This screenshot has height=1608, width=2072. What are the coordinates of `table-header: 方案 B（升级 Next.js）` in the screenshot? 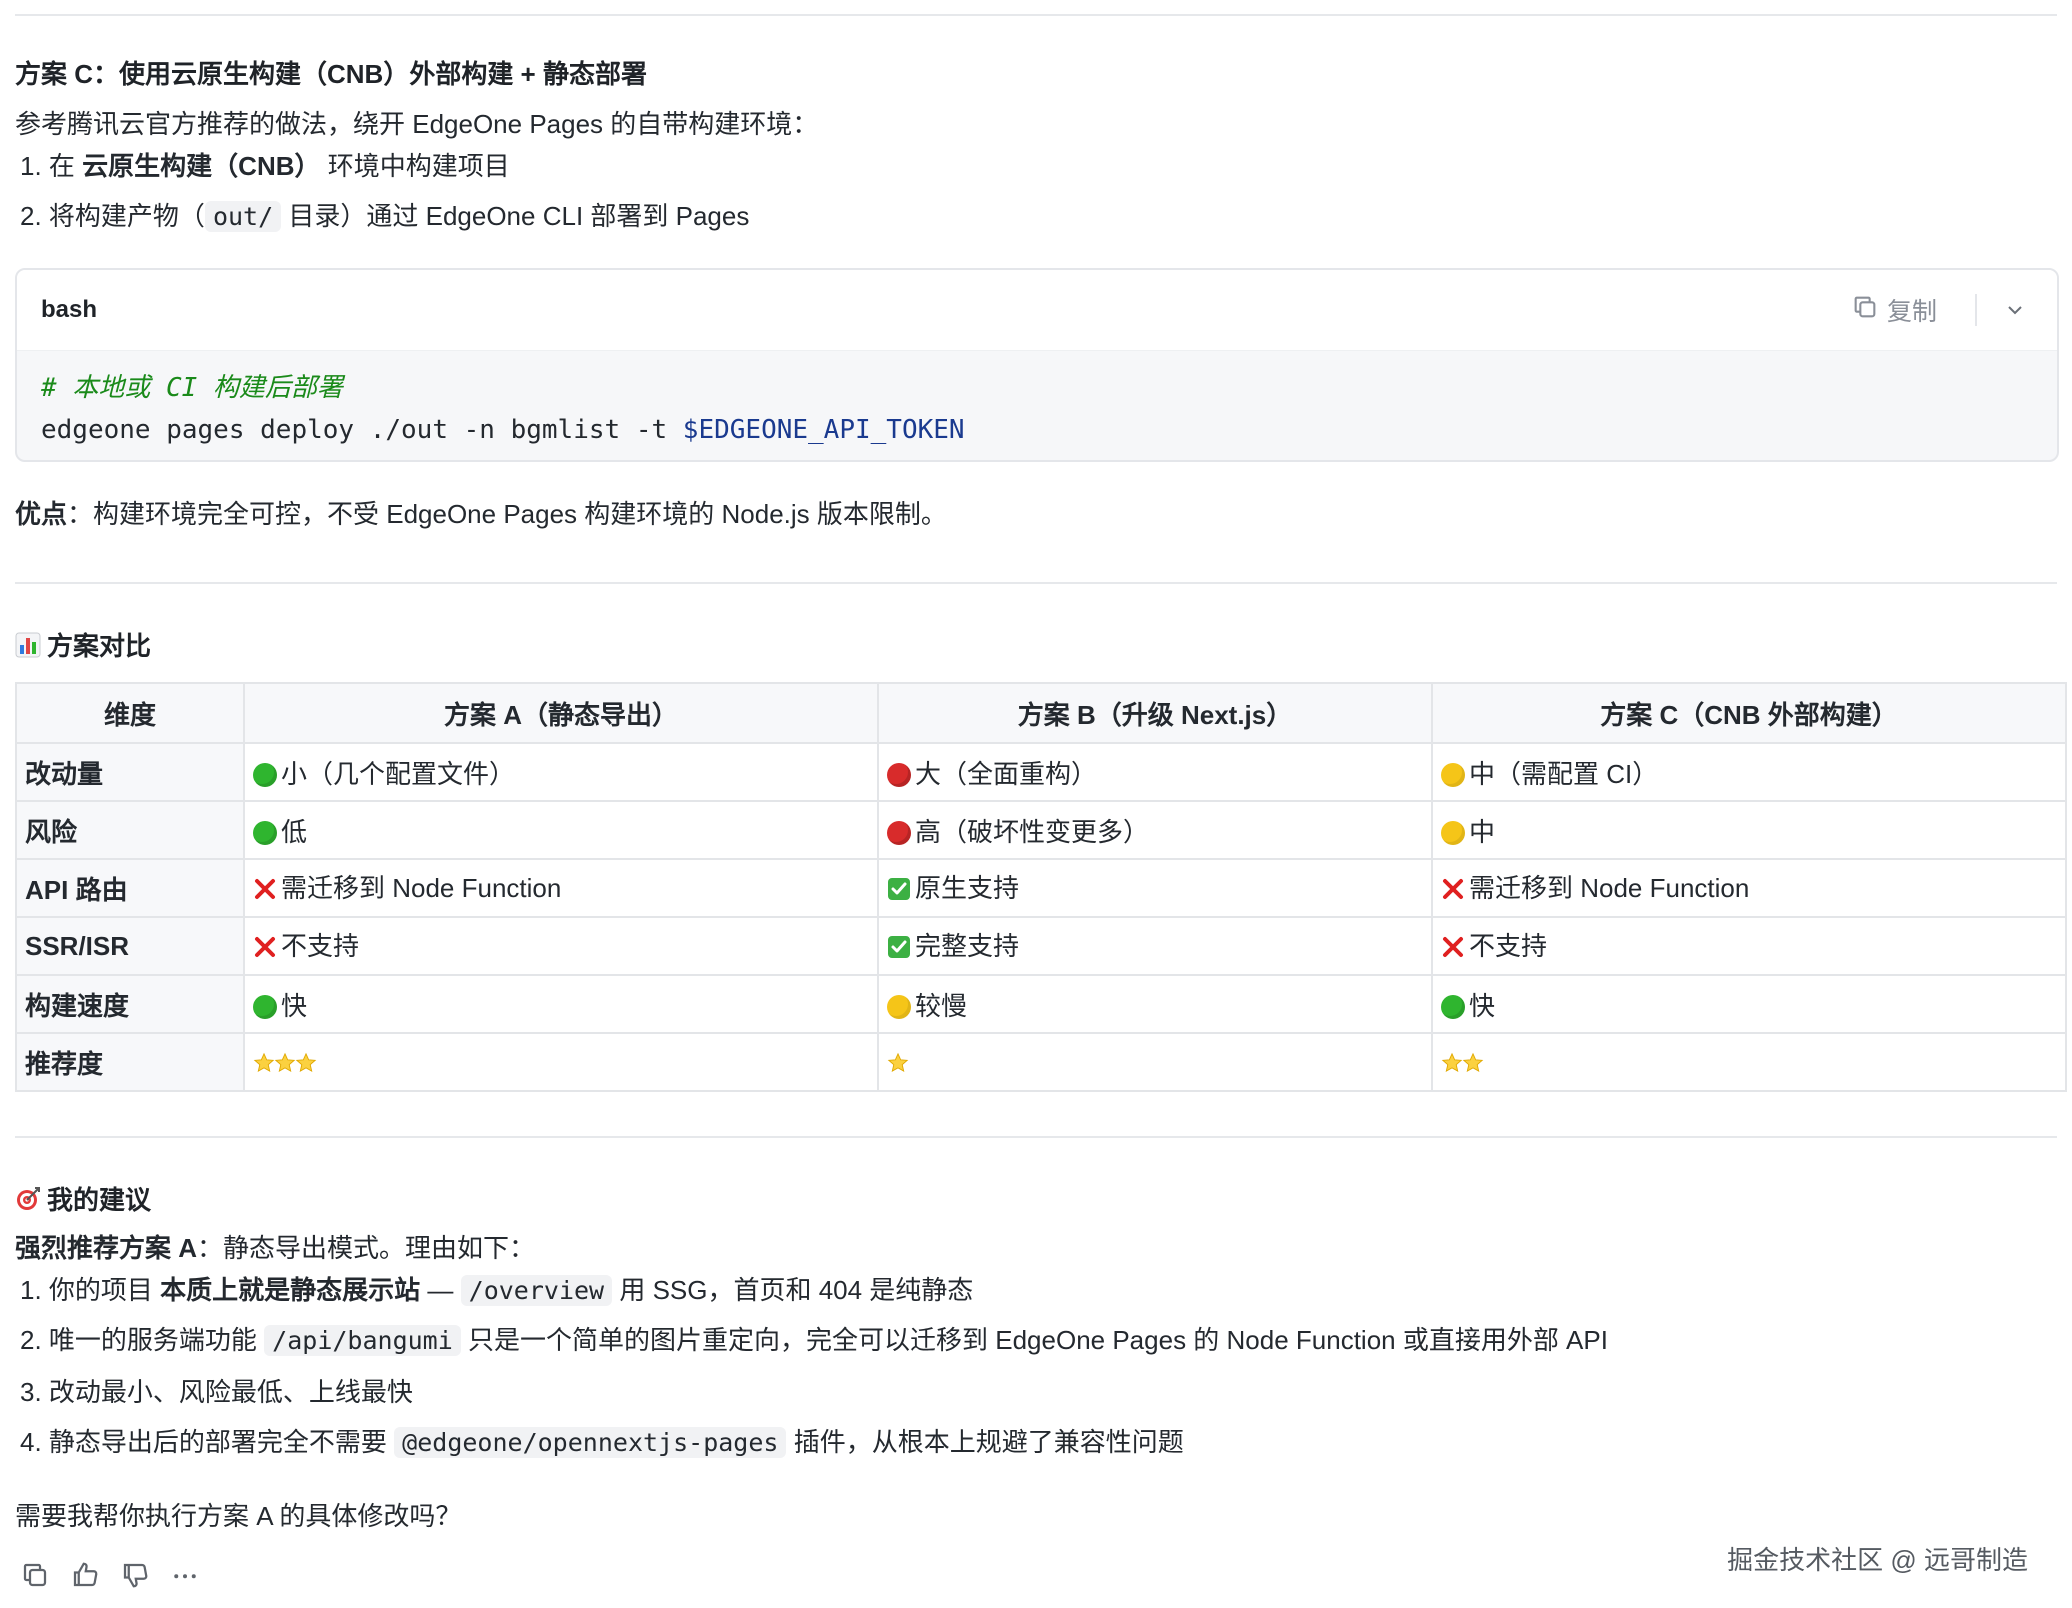 It's located at (1155, 713).